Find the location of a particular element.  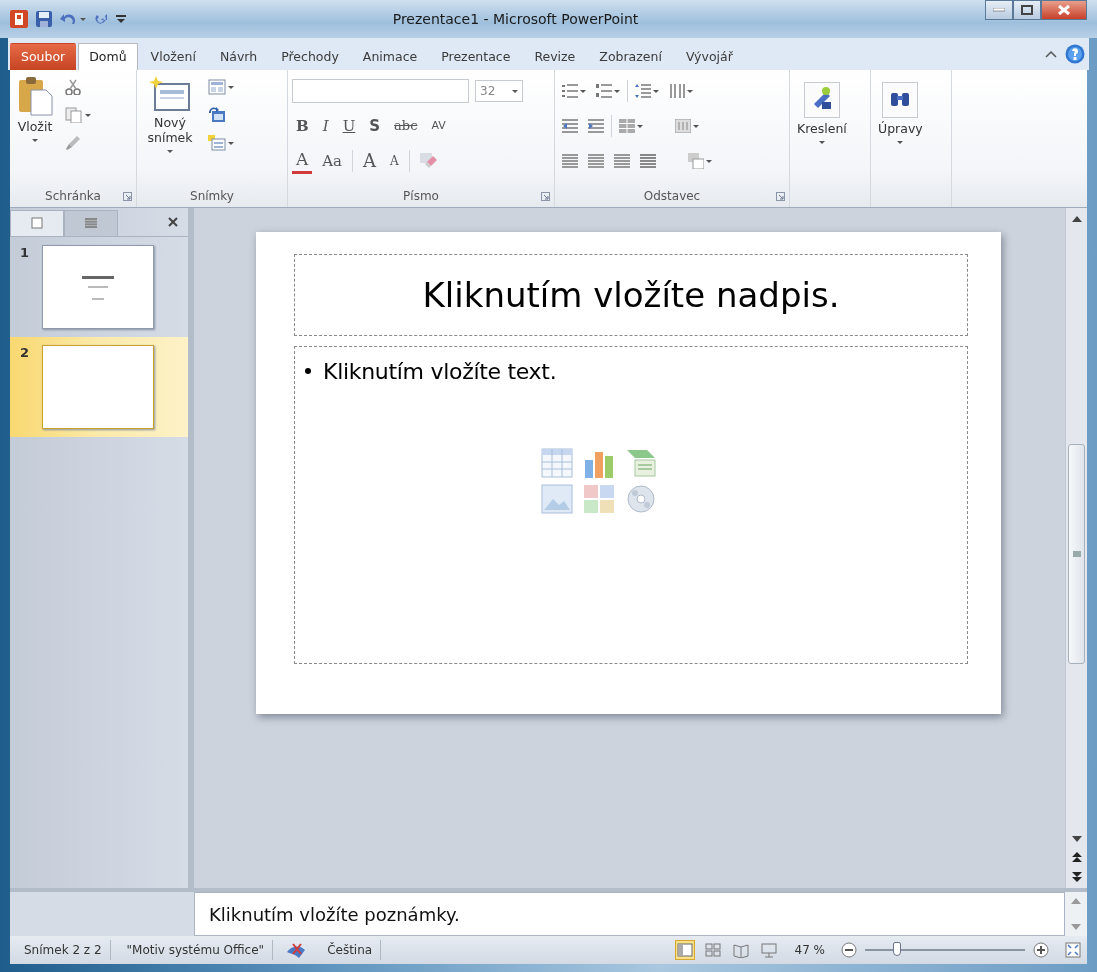

file-tab: Soubor is located at coordinates (43, 56).